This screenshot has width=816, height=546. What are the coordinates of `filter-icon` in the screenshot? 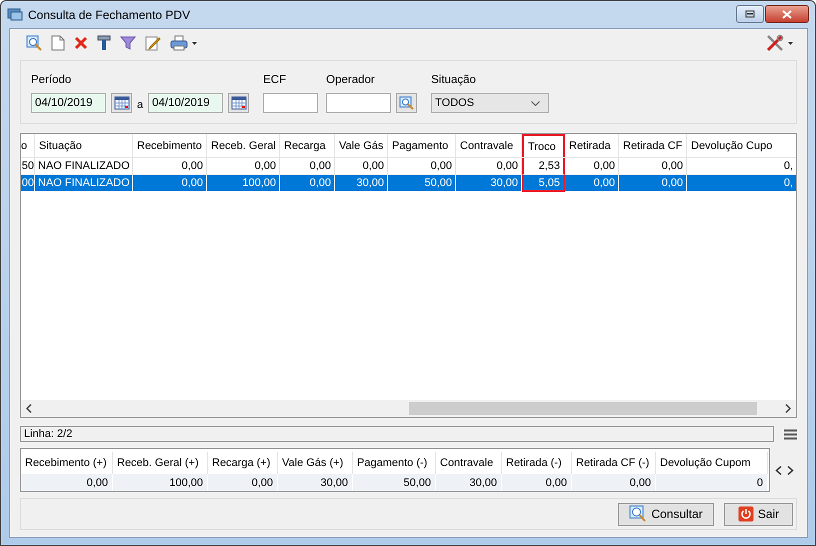 It's located at (128, 43).